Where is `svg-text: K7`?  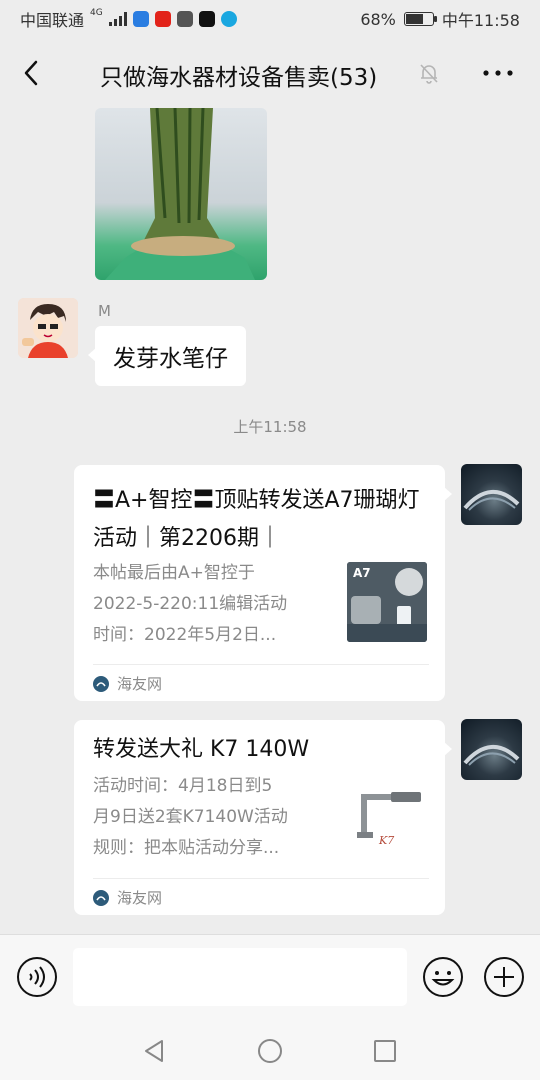 svg-text: K7 is located at coordinates (386, 840).